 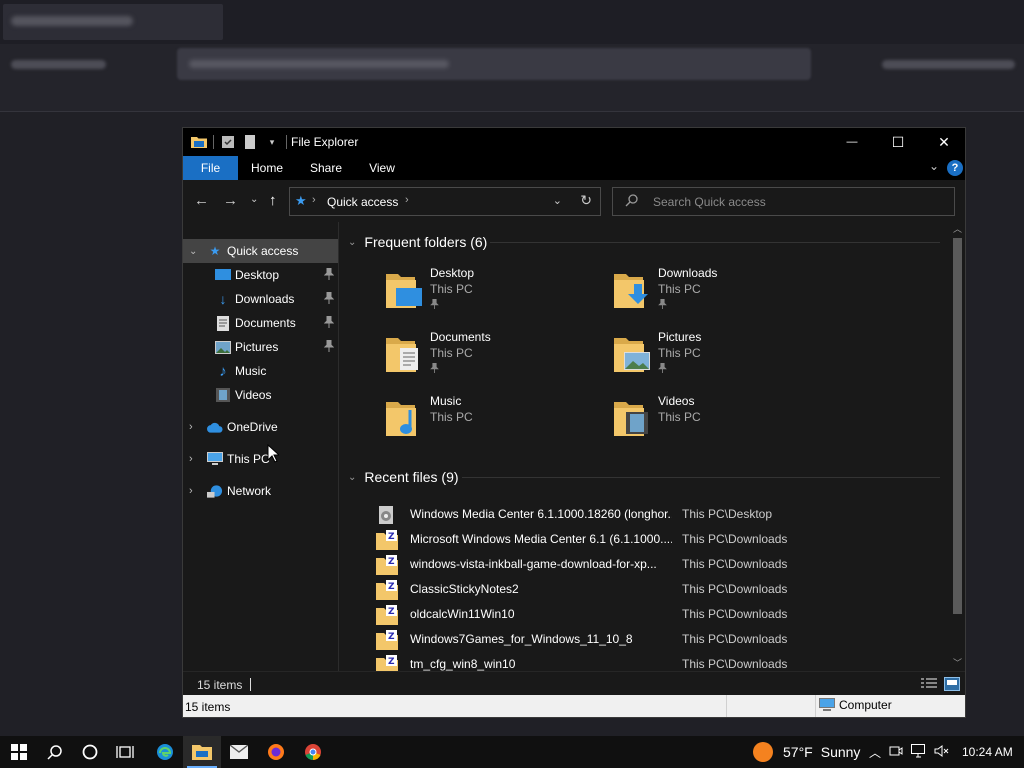 What do you see at coordinates (19, 752) in the screenshot?
I see `start-button` at bounding box center [19, 752].